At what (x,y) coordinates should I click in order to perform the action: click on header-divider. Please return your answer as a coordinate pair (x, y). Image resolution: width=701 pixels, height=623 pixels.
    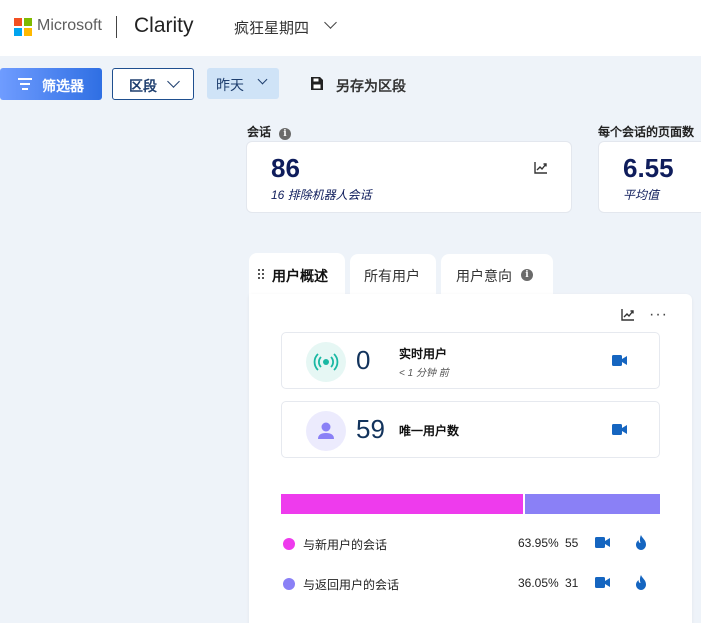
    Looking at the image, I should click on (116, 27).